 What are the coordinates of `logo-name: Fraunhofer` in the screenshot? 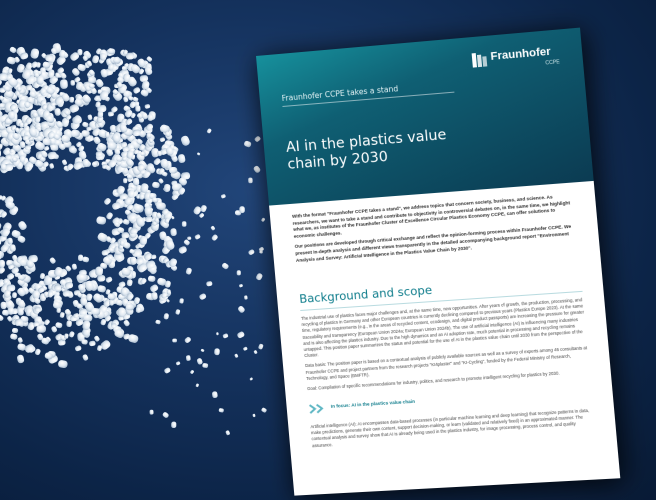 It's located at (521, 54).